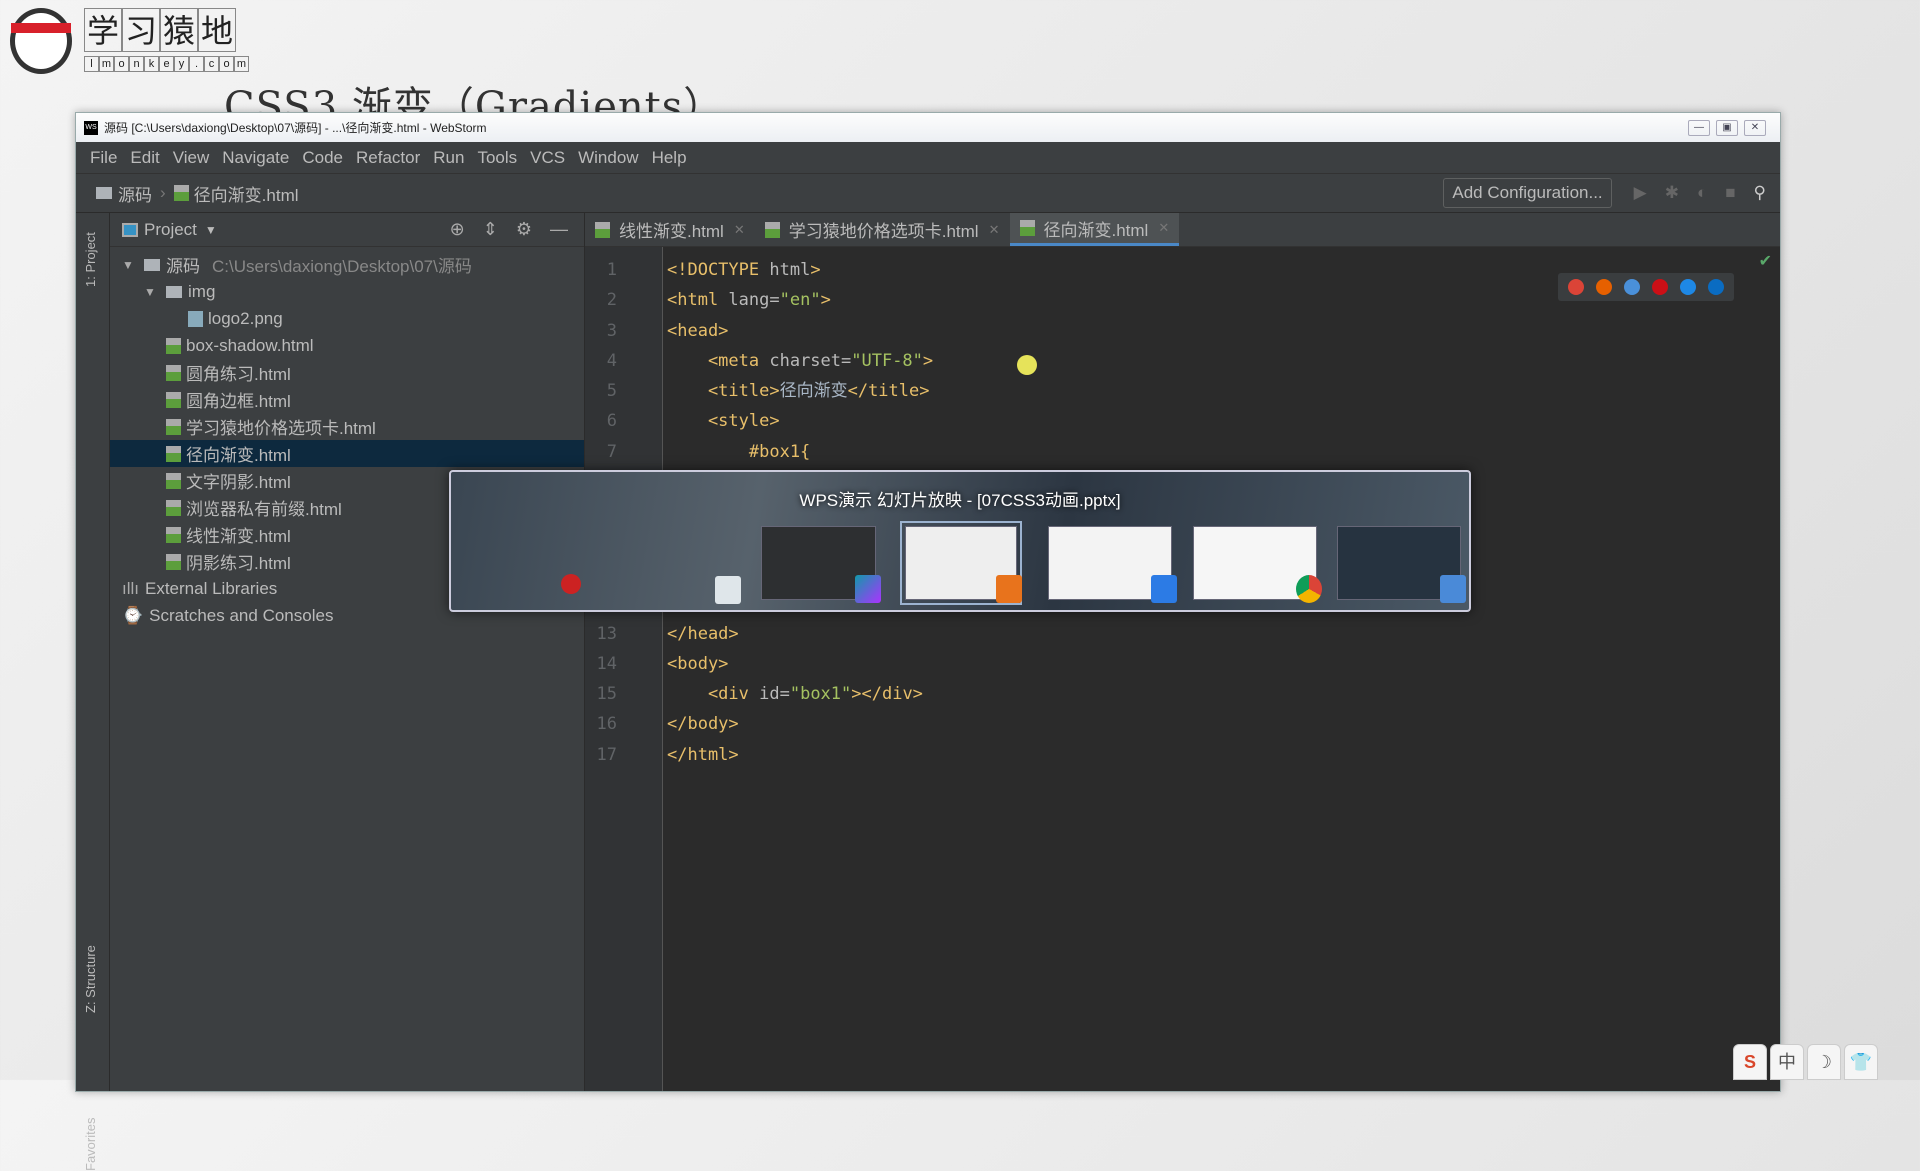 This screenshot has width=1920, height=1171. What do you see at coordinates (670, 229) in the screenshot?
I see `editor-tab: 线性渐变.html ✕` at bounding box center [670, 229].